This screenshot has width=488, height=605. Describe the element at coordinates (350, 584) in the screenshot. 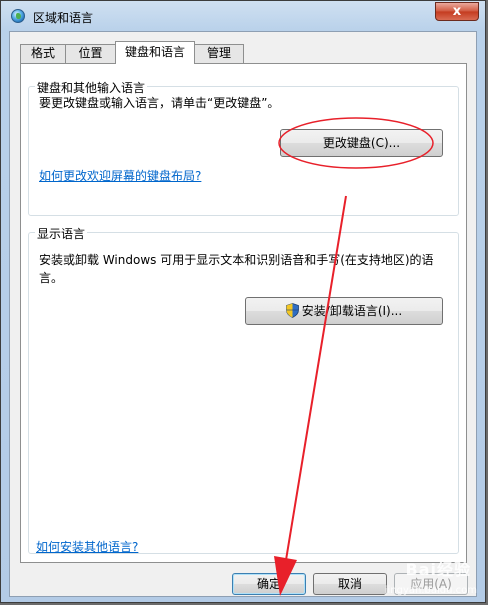

I see `cancel-button: 取消` at that location.